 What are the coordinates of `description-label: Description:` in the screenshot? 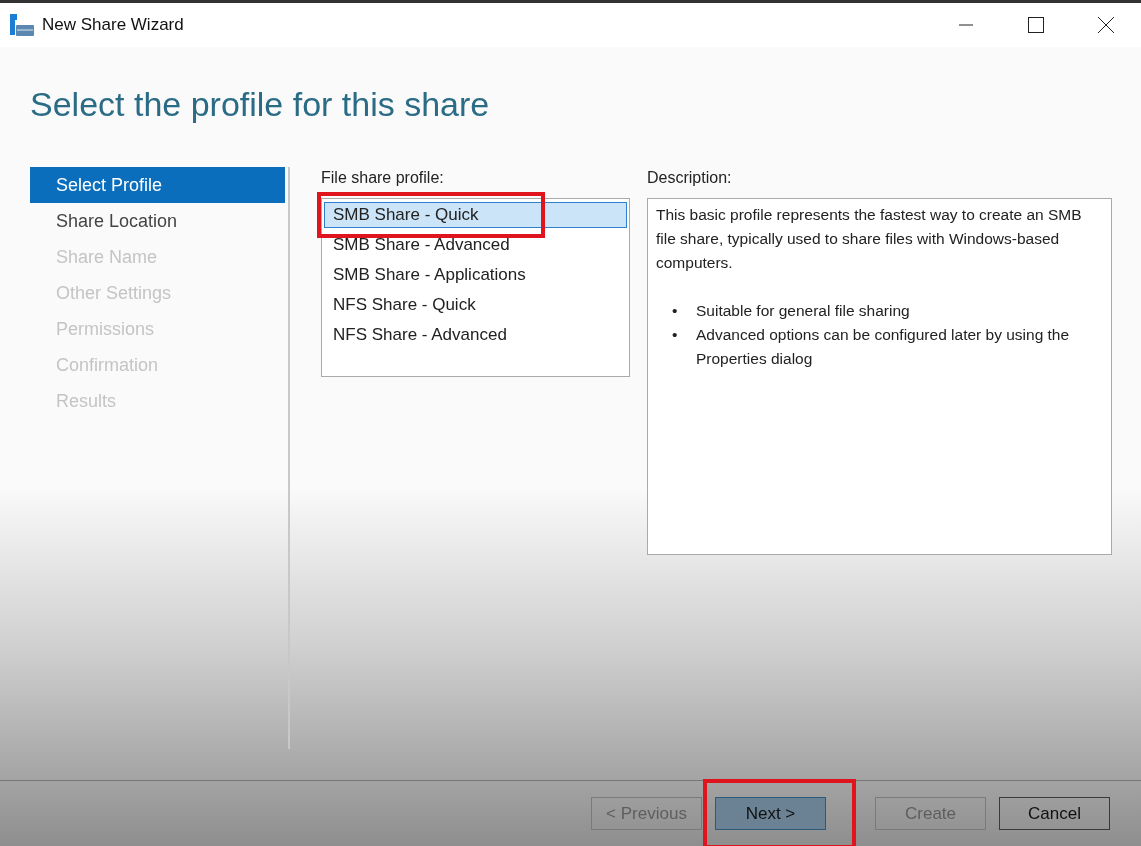 It's located at (690, 178).